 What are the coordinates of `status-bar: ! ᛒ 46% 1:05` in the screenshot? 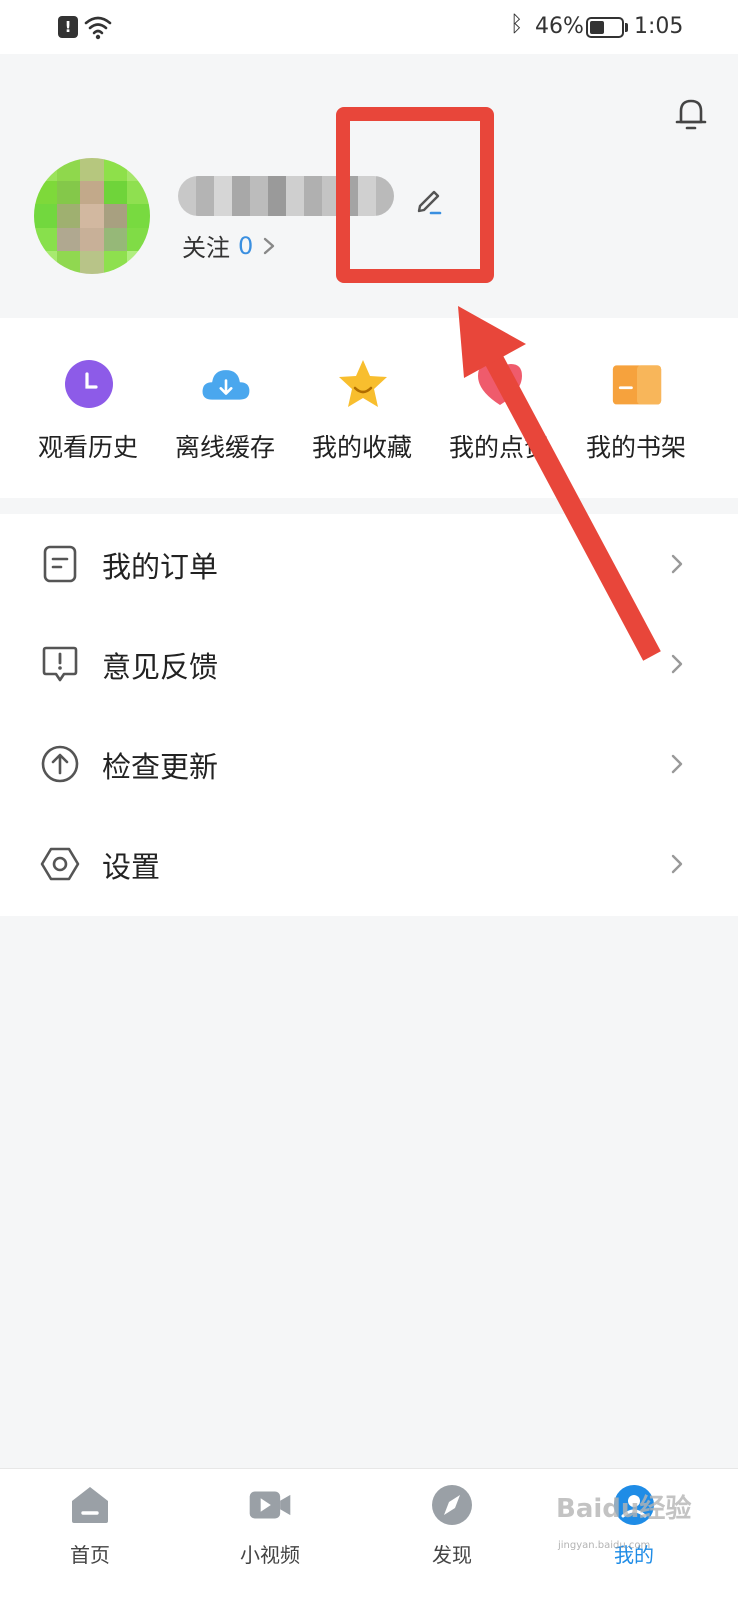 It's located at (369, 27).